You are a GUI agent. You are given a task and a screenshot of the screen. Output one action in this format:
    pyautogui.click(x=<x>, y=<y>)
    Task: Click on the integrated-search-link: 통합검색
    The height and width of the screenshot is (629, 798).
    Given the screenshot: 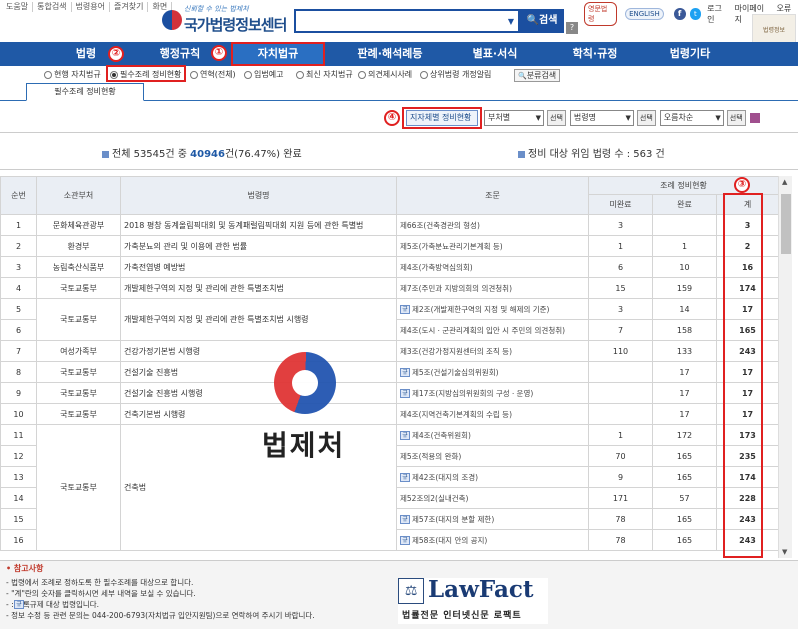 What is the action you would take?
    pyautogui.click(x=52, y=7)
    